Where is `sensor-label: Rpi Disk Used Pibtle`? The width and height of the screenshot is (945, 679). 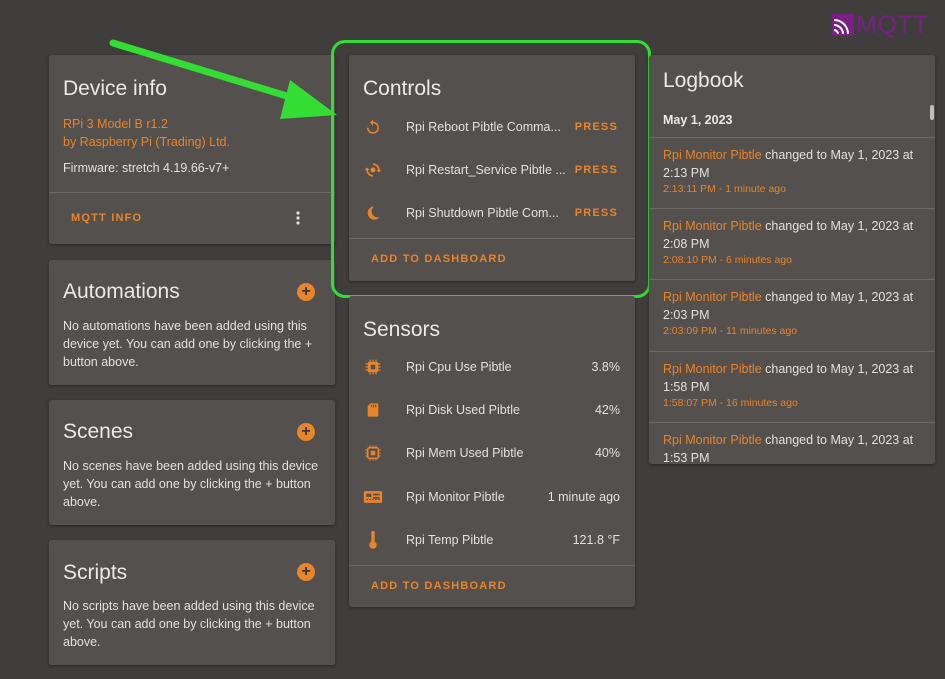
sensor-label: Rpi Disk Used Pibtle is located at coordinates (463, 409).